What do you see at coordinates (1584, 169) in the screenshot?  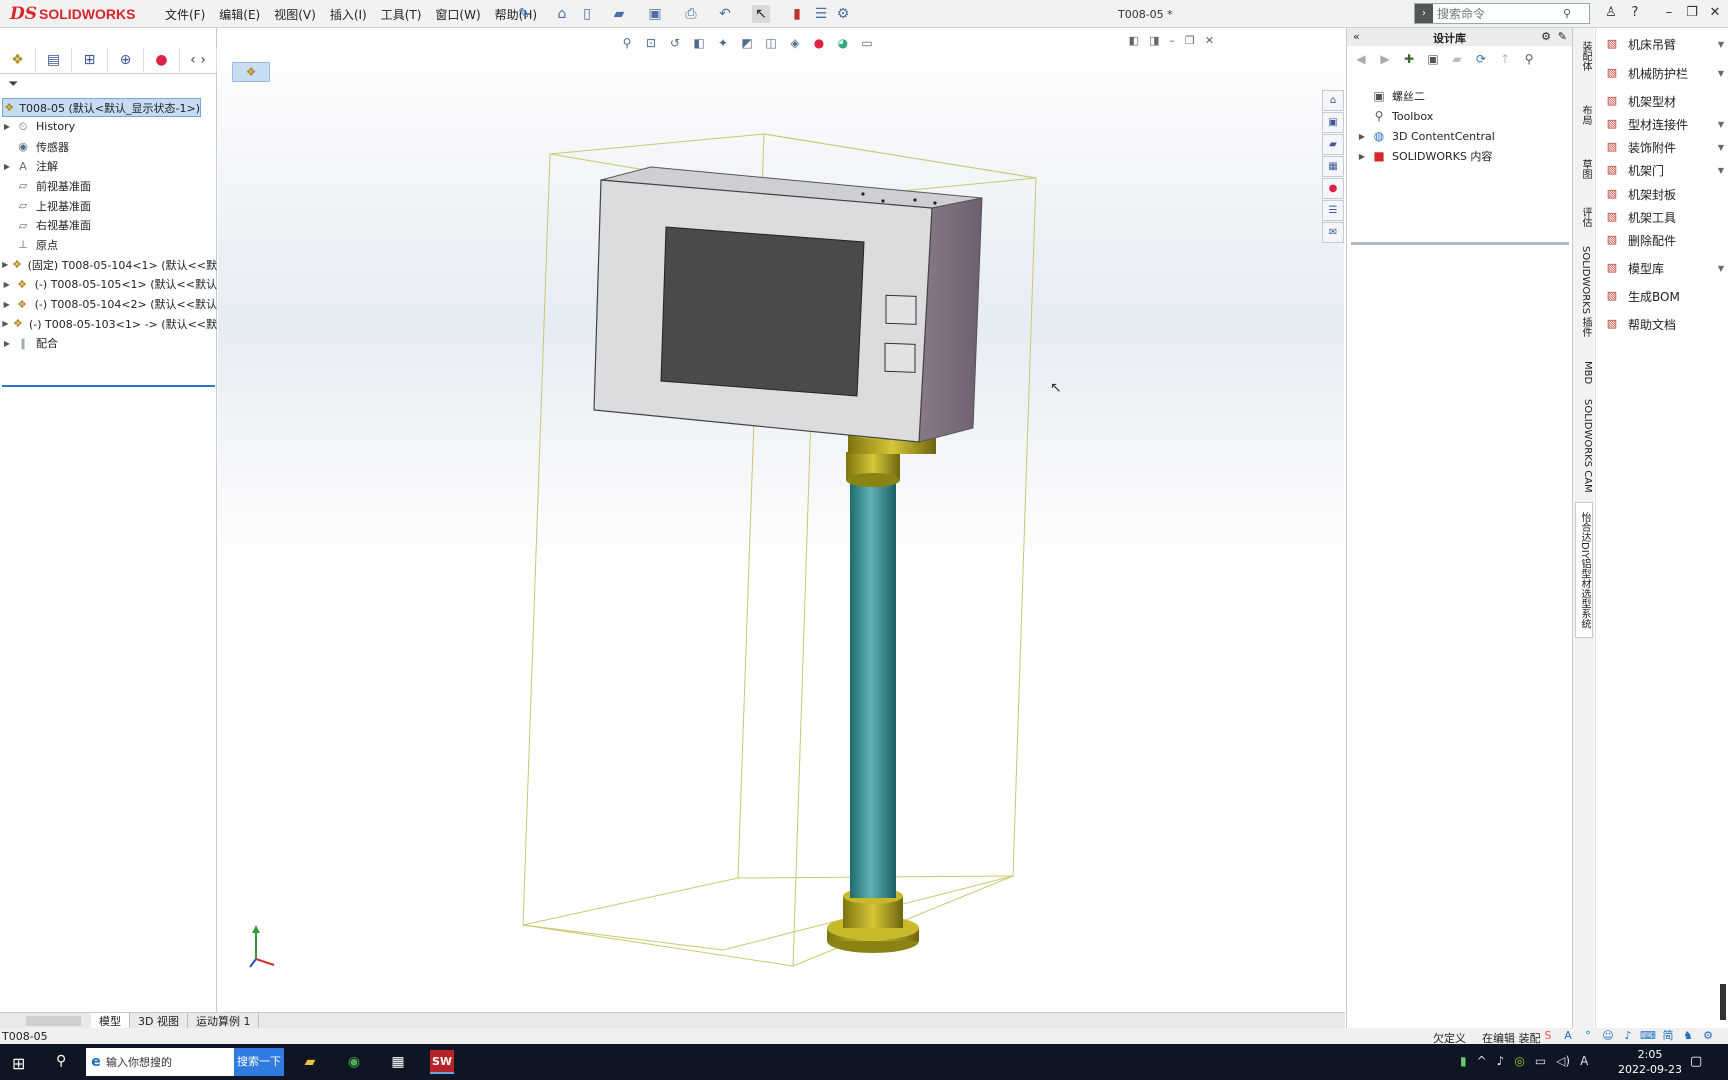 I see `vtab-sketch: 草图` at bounding box center [1584, 169].